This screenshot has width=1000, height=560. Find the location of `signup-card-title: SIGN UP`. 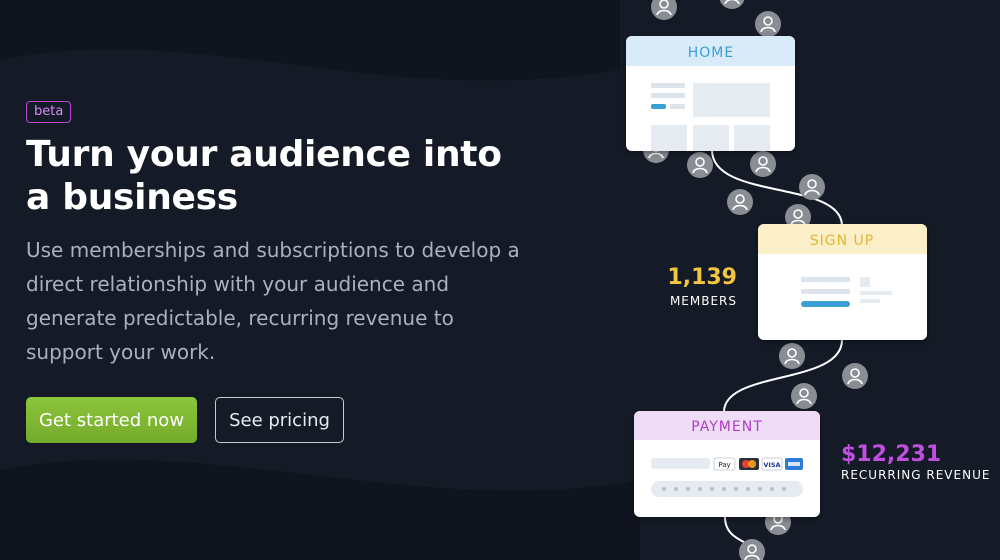

signup-card-title: SIGN UP is located at coordinates (842, 241).